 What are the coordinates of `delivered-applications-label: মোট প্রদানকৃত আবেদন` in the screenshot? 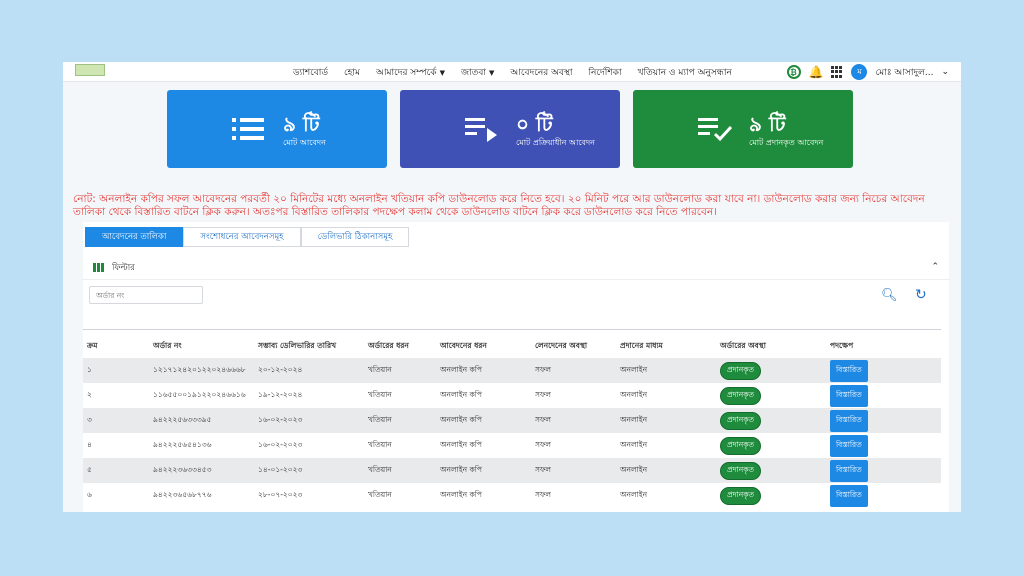 It's located at (786, 142).